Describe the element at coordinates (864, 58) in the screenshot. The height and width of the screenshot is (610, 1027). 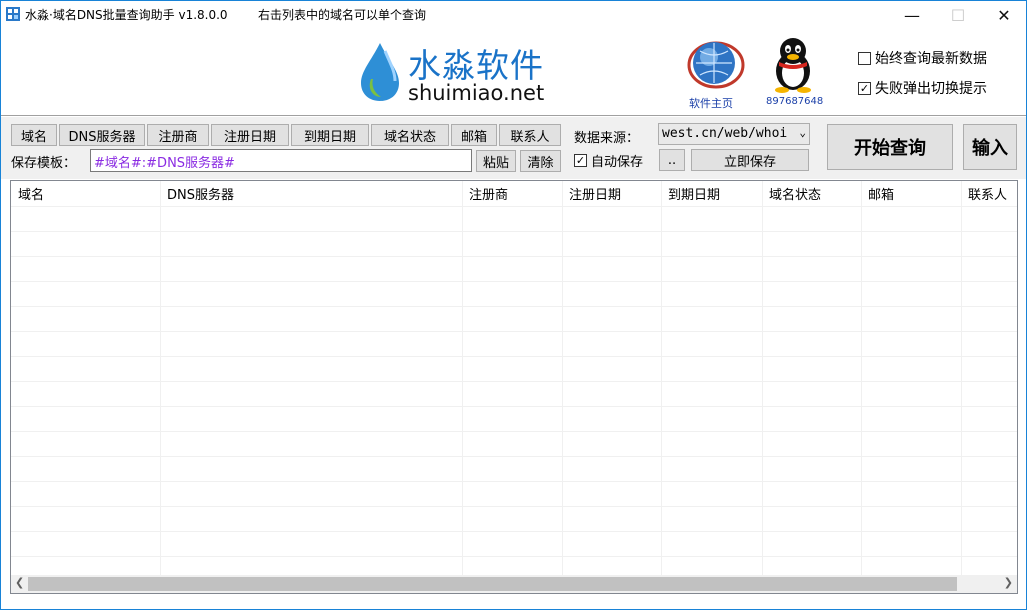
I see `always-query-latest-box` at that location.